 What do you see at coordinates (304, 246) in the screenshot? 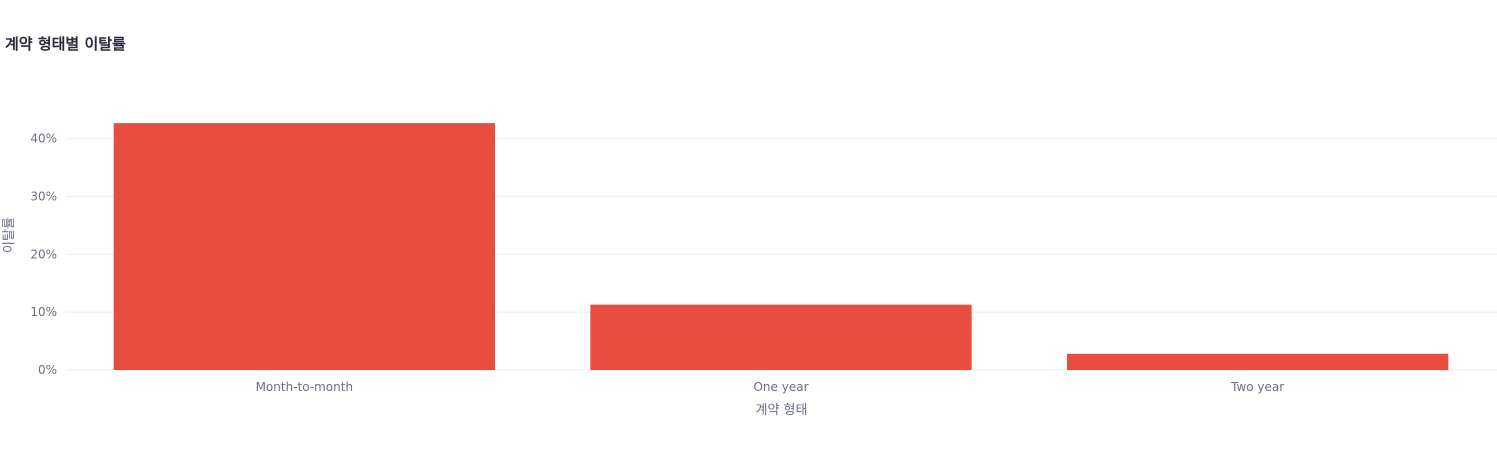
I see `bar-month-to-month` at bounding box center [304, 246].